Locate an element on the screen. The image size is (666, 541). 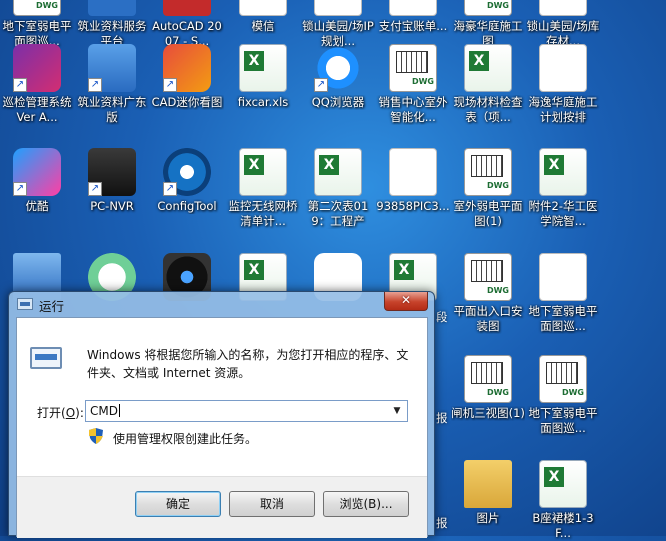
desktop-icon: ↗ 优酷 is located at coordinates (37, 181).